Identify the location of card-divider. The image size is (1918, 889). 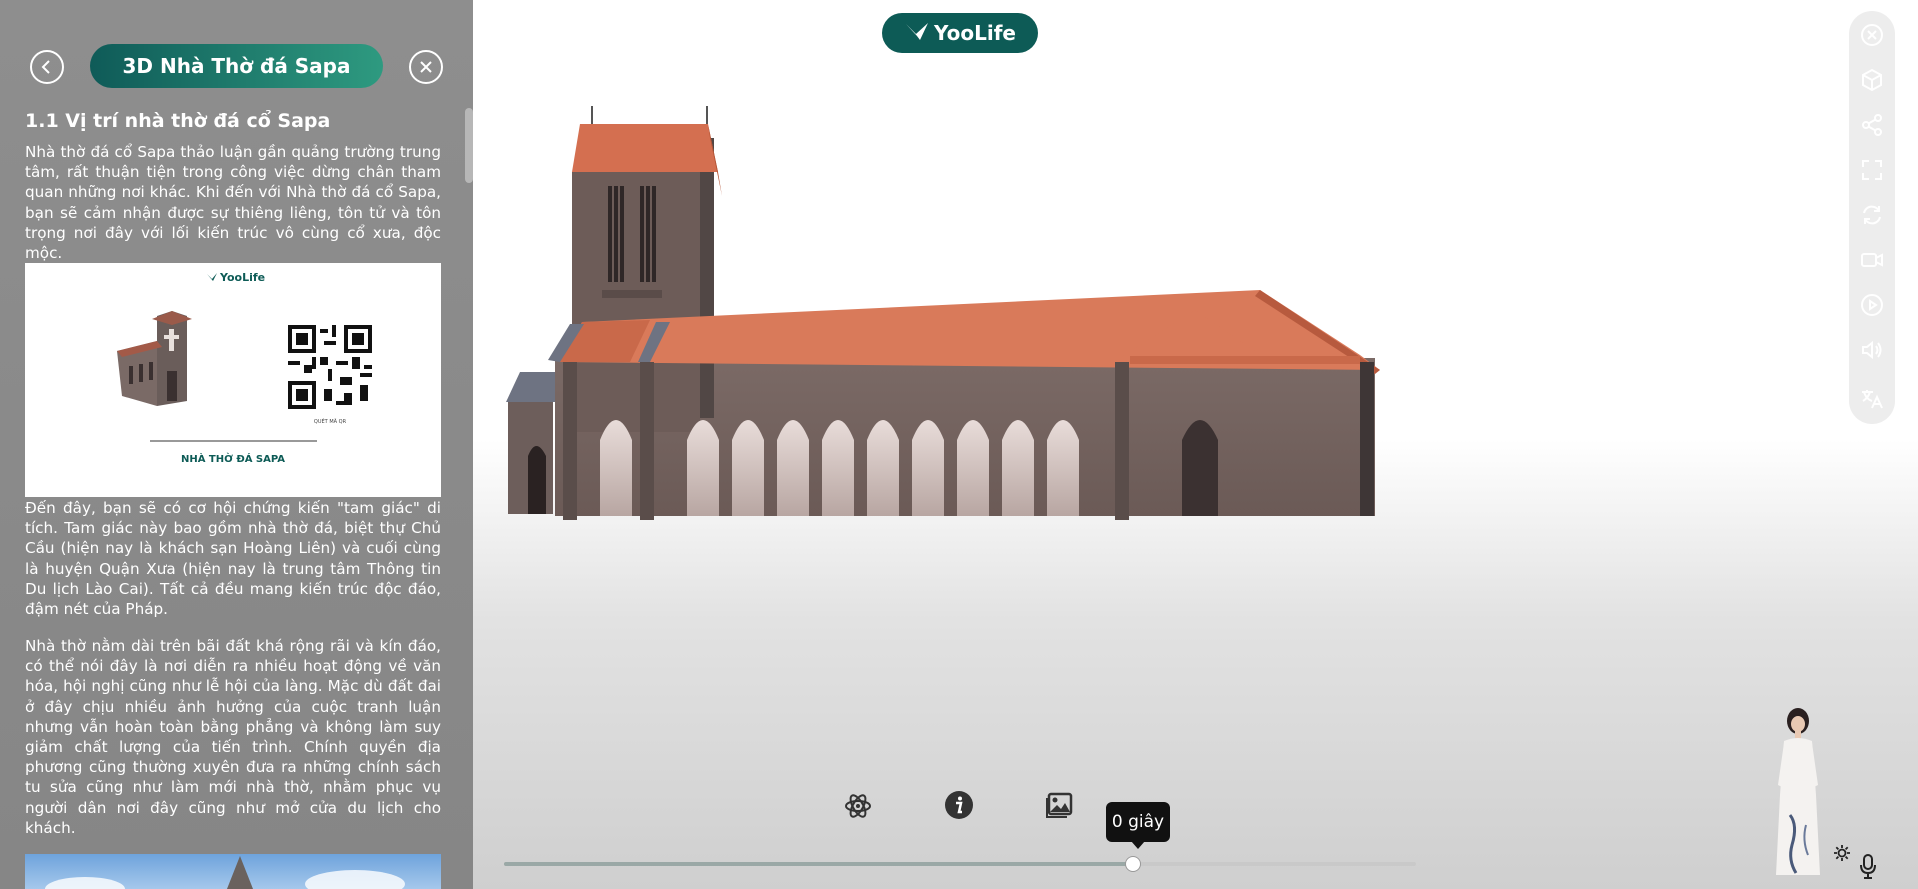
(233, 441).